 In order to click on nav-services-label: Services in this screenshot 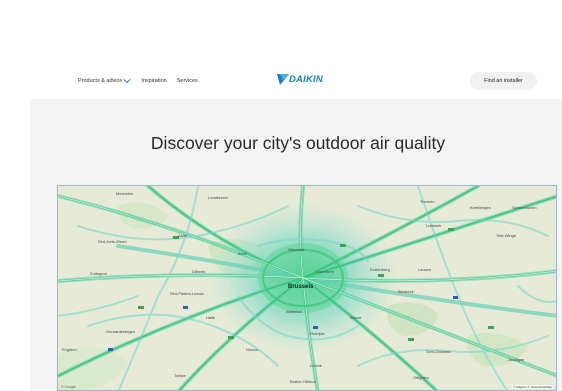, I will do `click(187, 81)`.